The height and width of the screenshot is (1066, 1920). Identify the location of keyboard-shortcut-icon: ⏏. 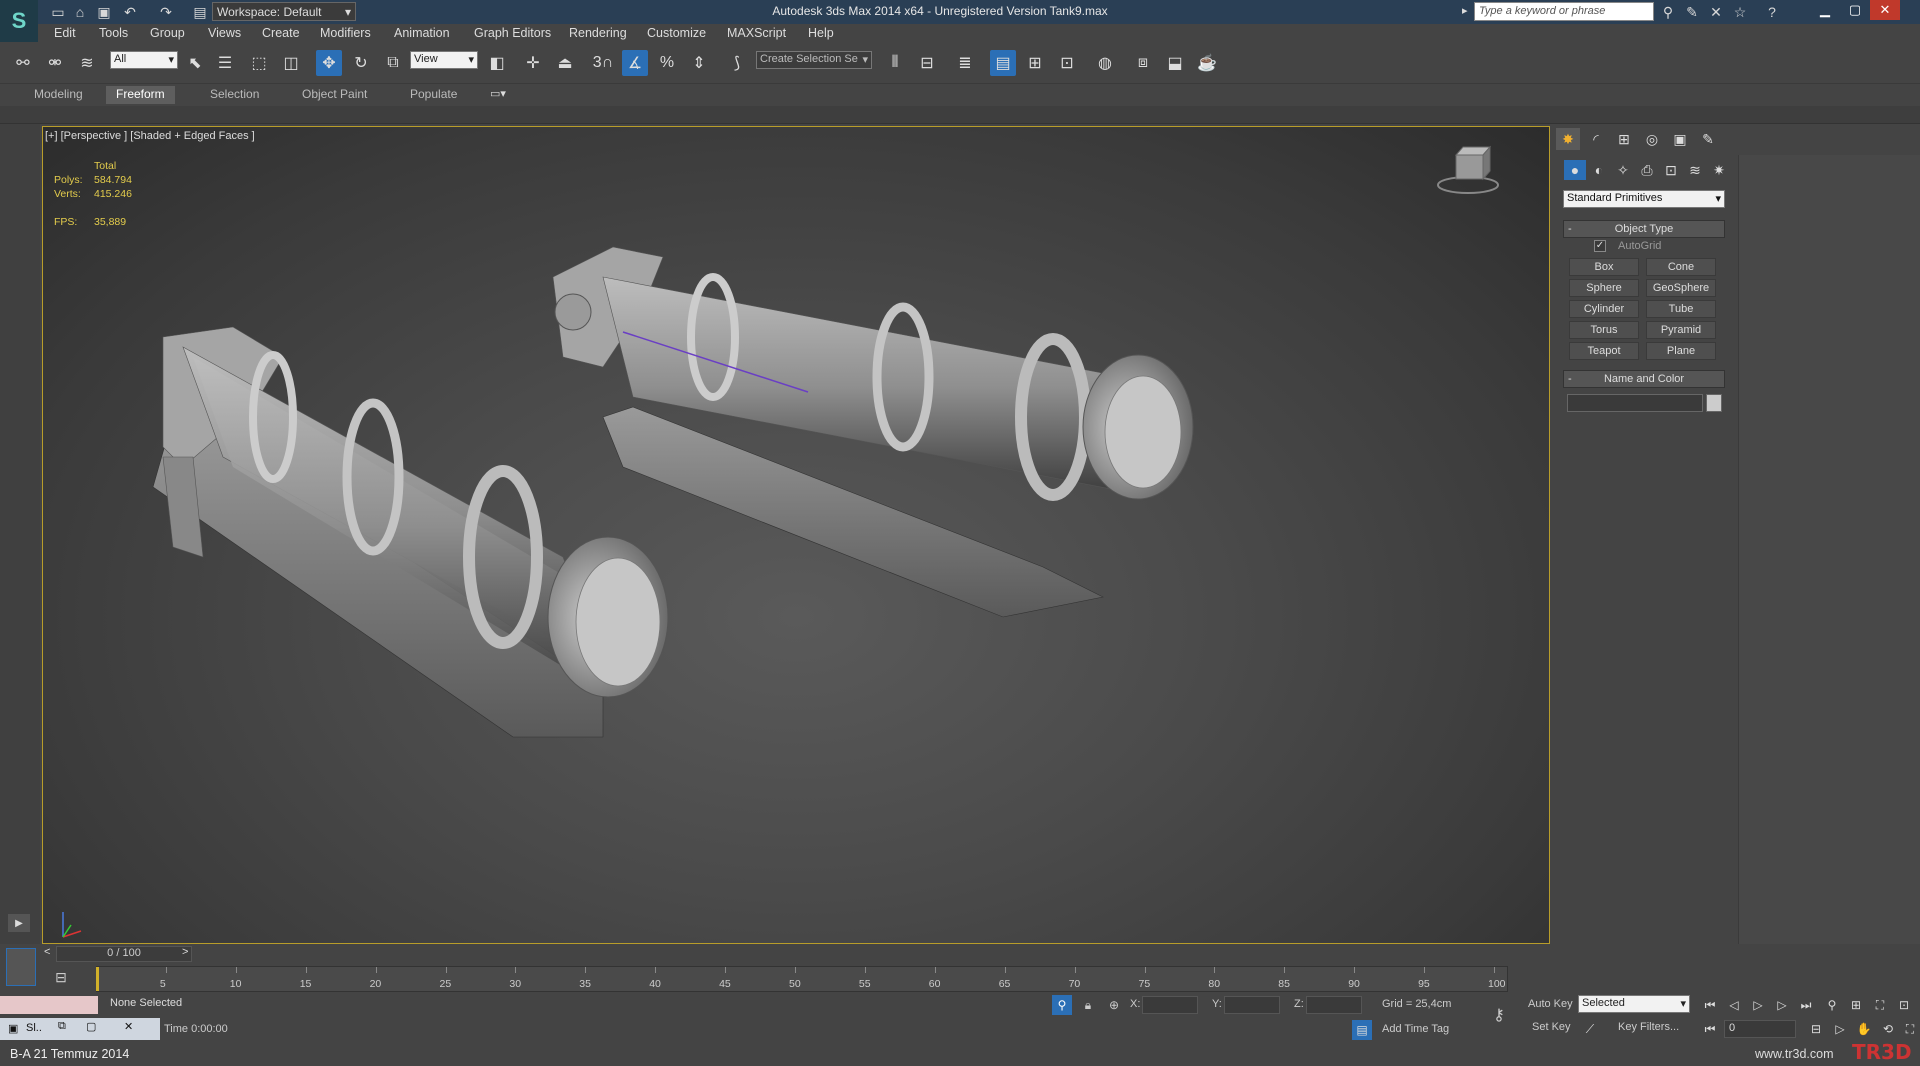
(565, 63).